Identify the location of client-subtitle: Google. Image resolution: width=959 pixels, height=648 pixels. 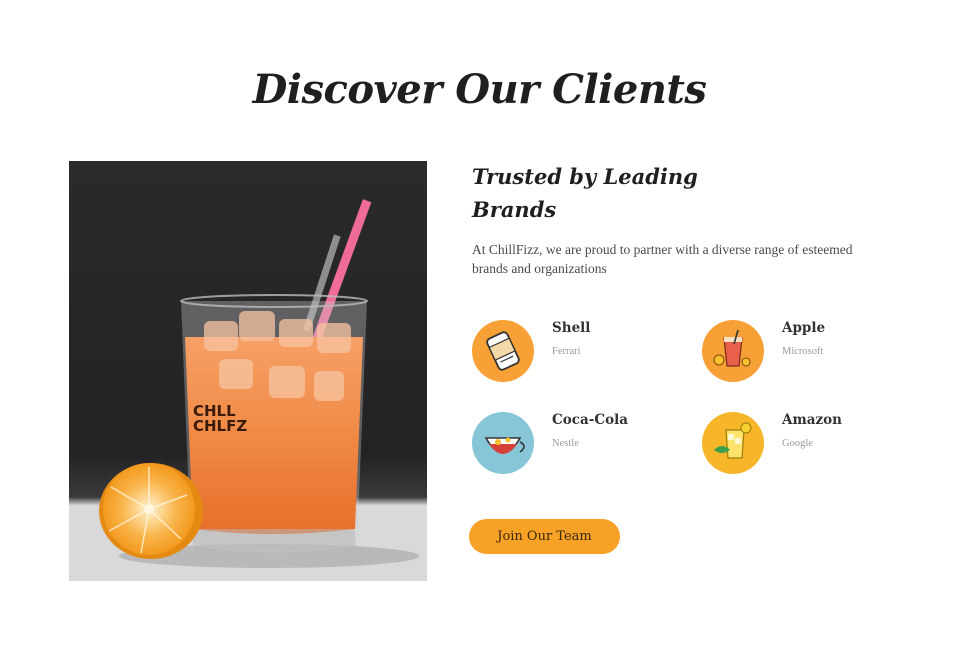
(797, 443).